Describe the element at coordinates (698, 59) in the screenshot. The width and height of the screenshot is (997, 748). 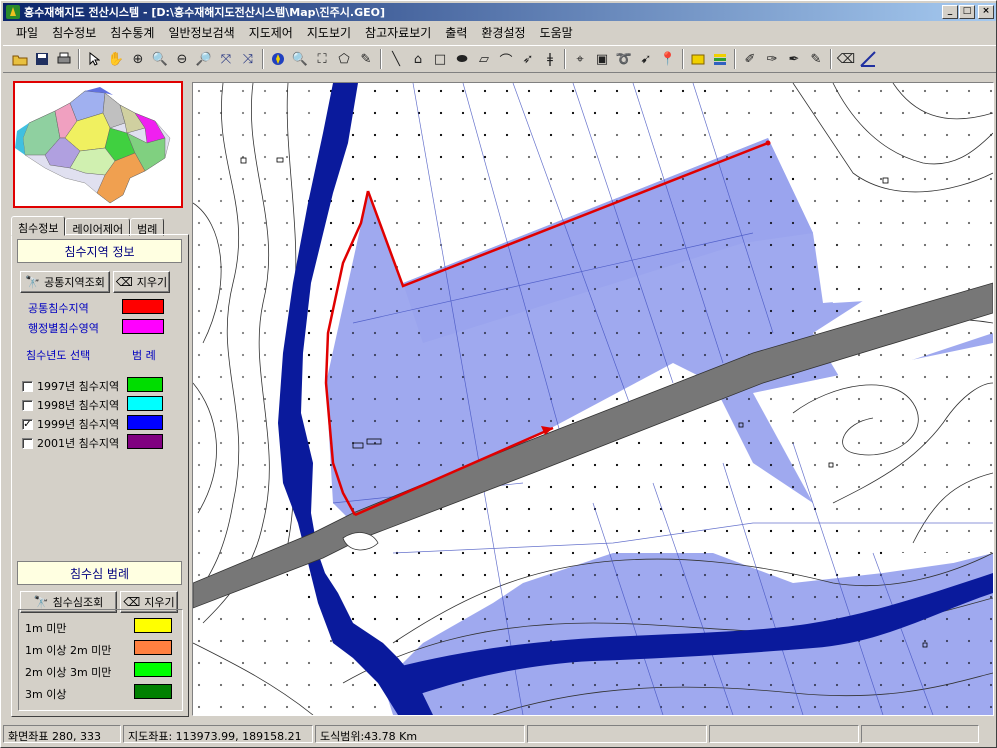
I see `layer-yellow-icon` at that location.